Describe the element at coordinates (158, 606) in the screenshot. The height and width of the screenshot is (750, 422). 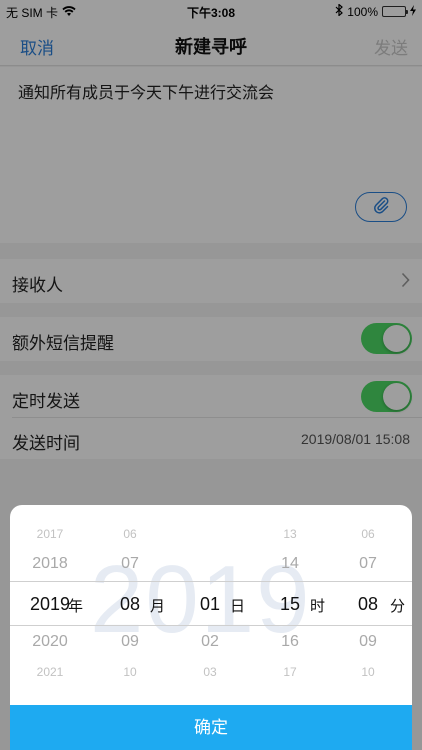
I see `month-unit: 月` at that location.